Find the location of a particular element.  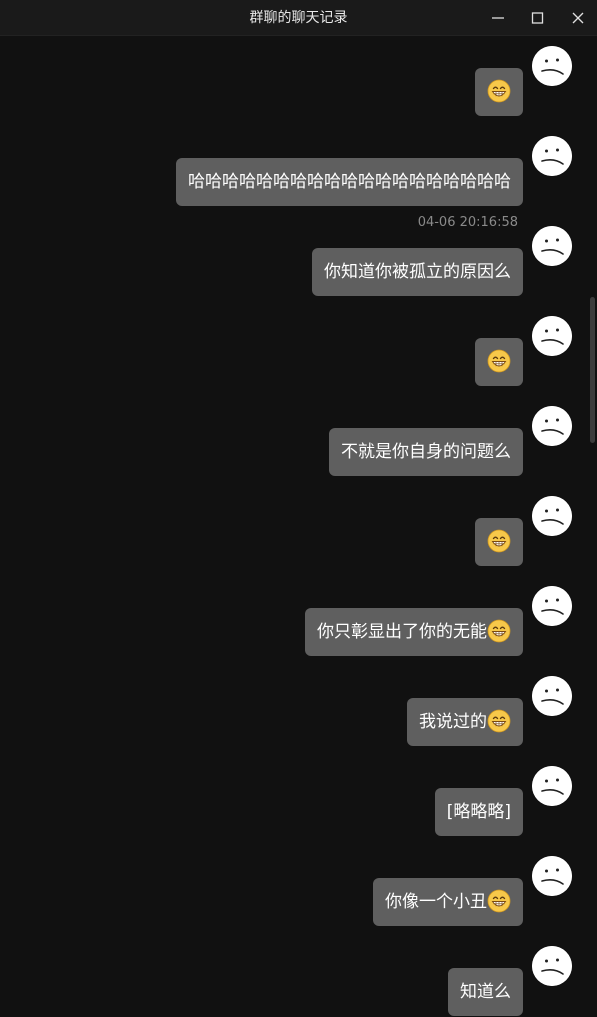

message-bubble: 知道么 is located at coordinates (485, 992).